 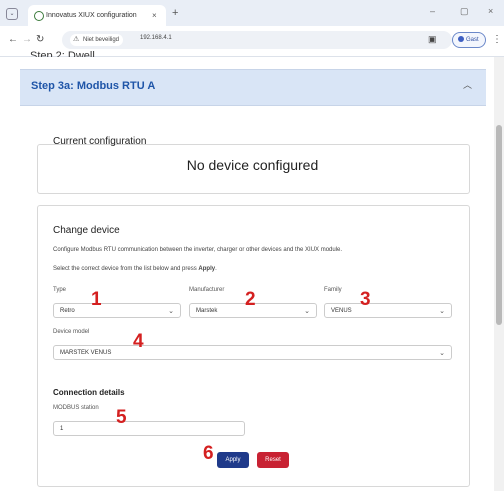 I want to click on type-select: Retro ⌄, so click(x=117, y=310).